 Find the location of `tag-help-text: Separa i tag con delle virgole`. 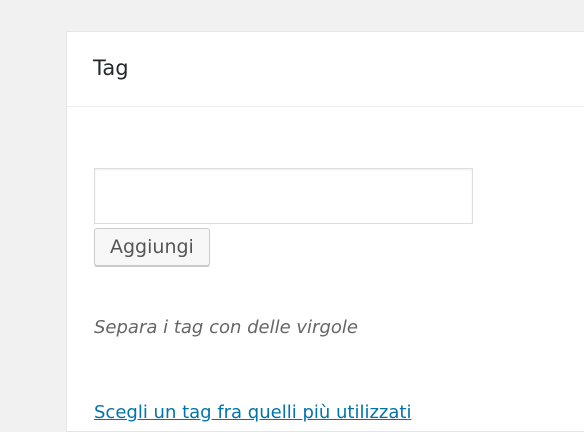

tag-help-text: Separa i tag con delle virgole is located at coordinates (226, 327).